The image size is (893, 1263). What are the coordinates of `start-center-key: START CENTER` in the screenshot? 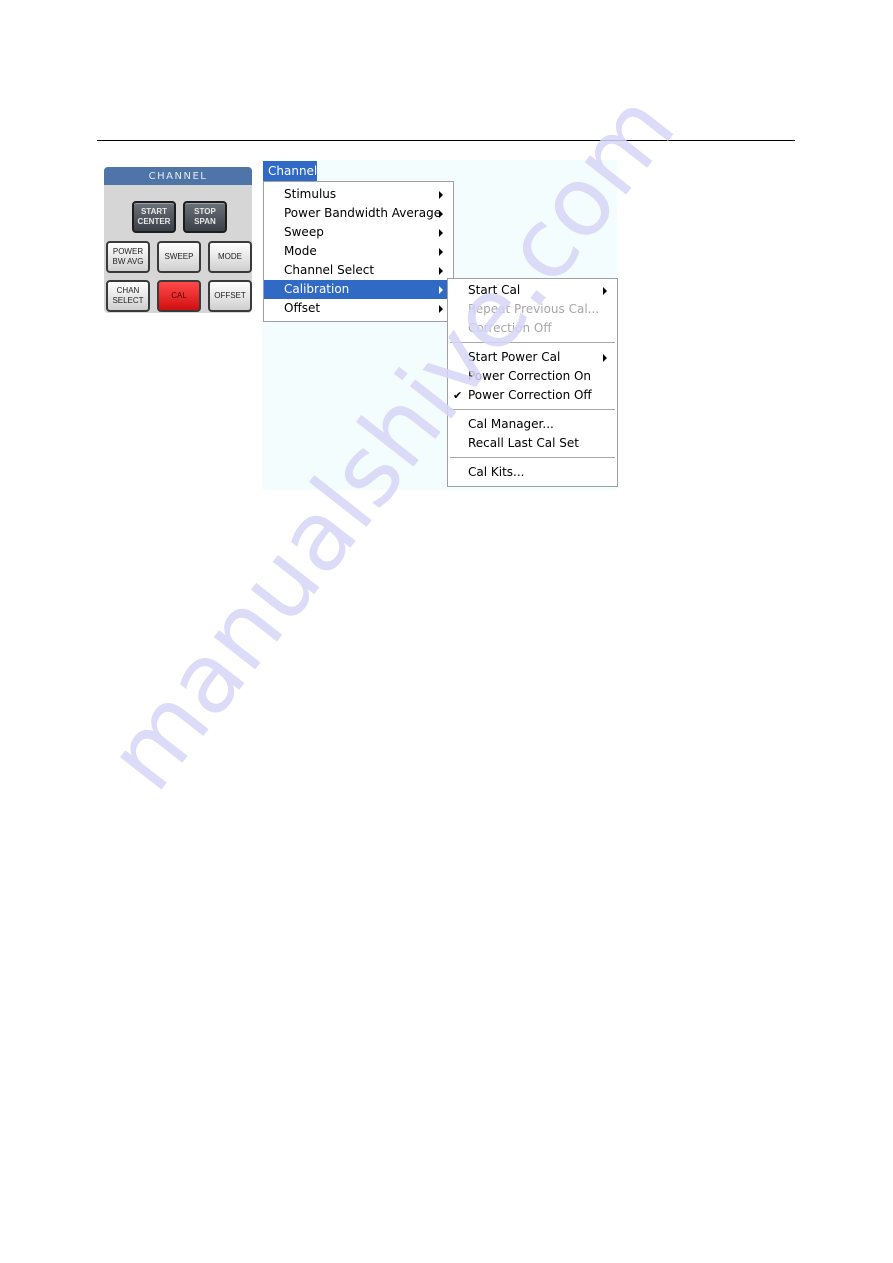 It's located at (154, 217).